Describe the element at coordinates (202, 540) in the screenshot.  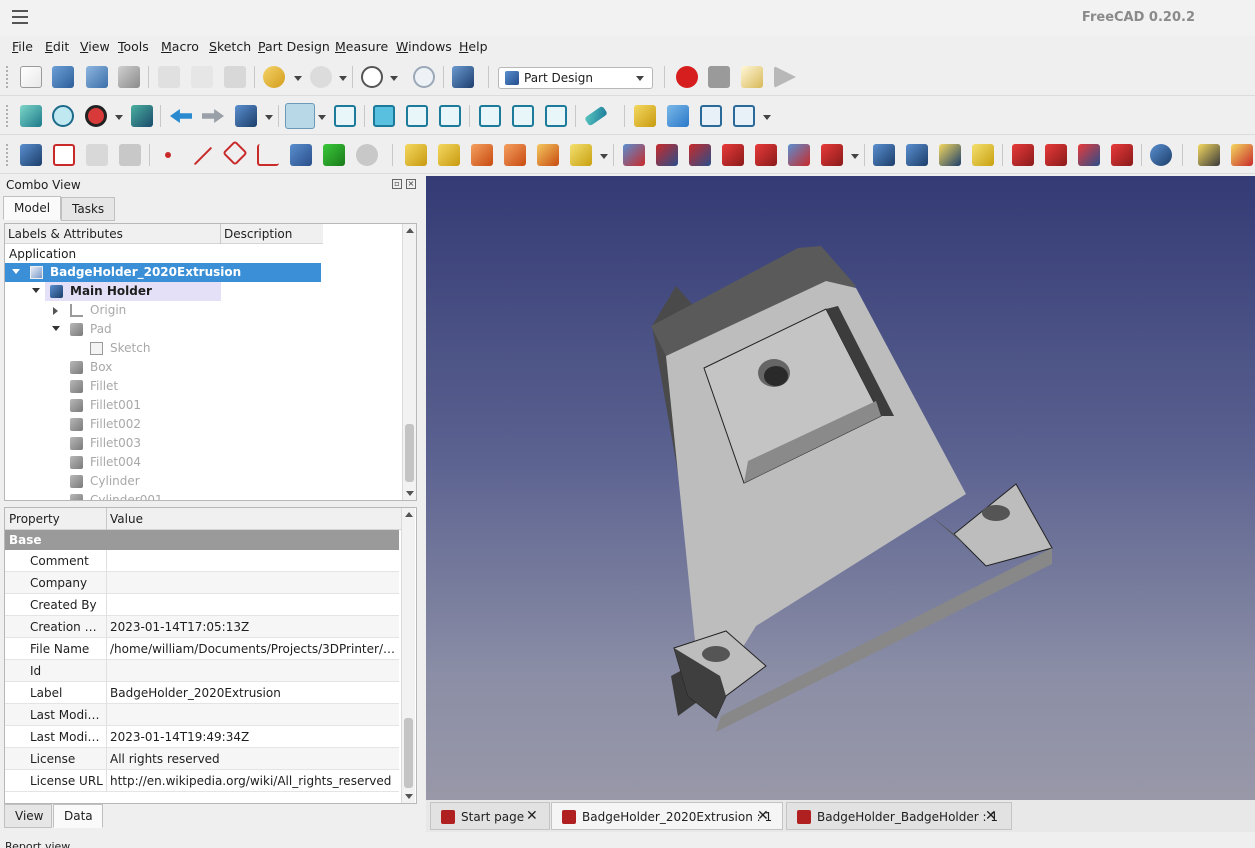
I see `property-group-base: Base` at that location.